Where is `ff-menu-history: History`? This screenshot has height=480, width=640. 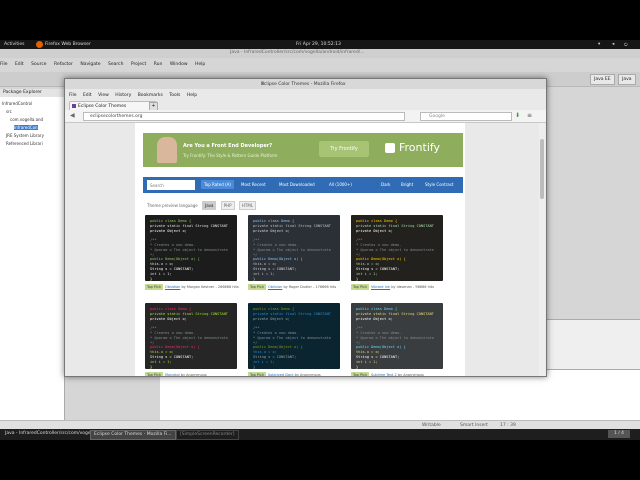
ff-menu-history: History is located at coordinates (123, 95).